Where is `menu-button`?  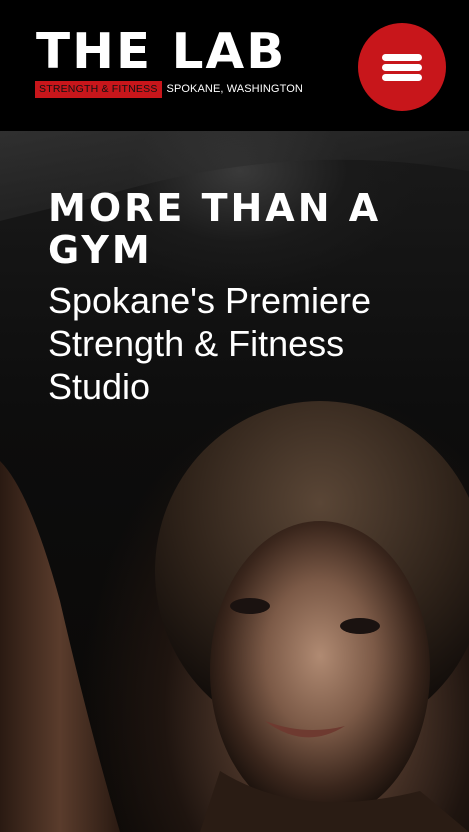 menu-button is located at coordinates (402, 67).